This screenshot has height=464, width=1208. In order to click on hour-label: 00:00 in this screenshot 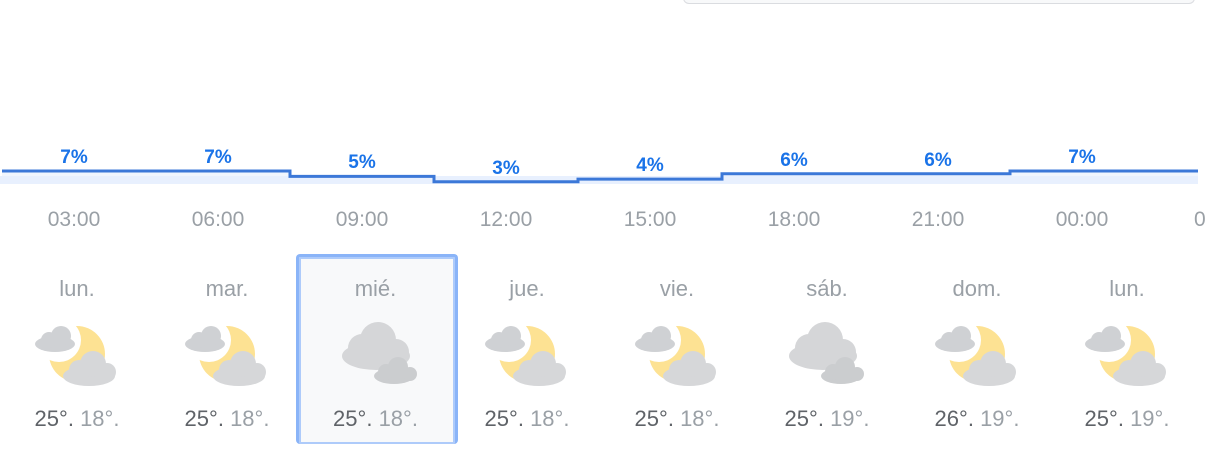, I will do `click(1082, 219)`.